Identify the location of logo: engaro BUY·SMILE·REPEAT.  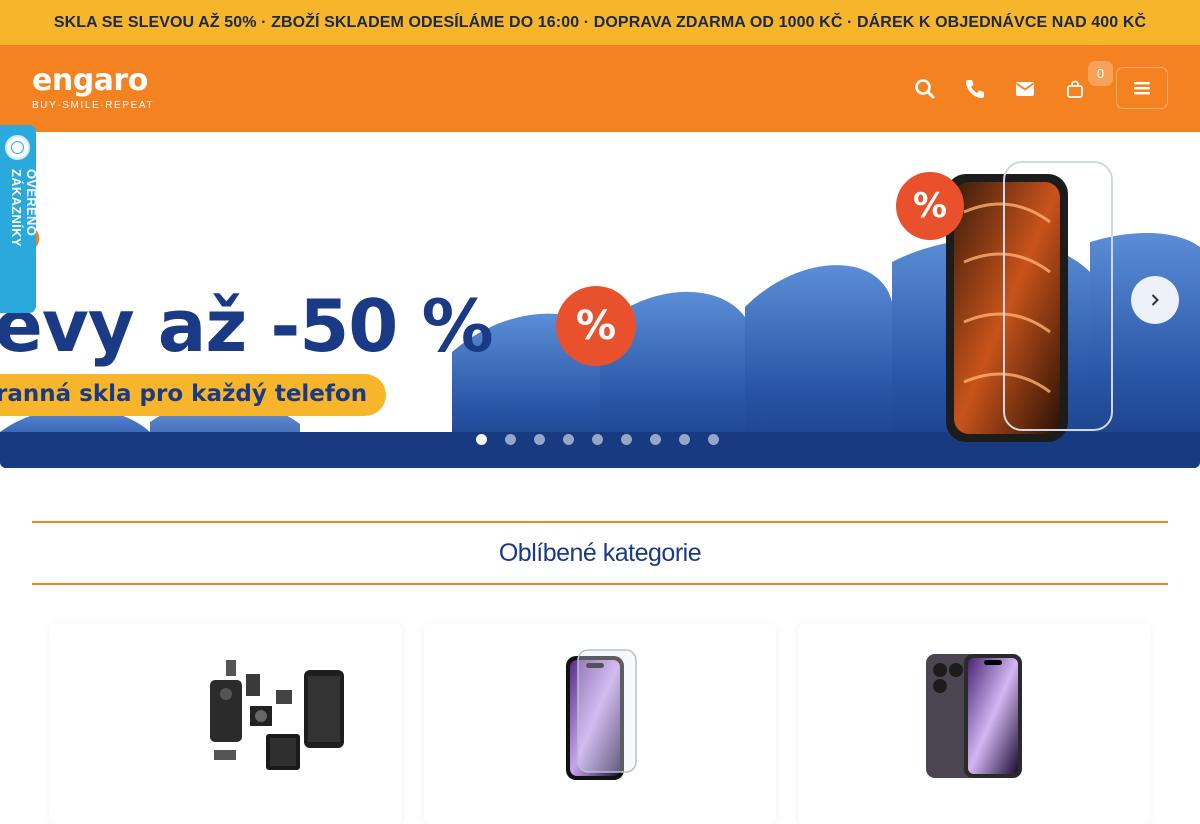
(93, 87).